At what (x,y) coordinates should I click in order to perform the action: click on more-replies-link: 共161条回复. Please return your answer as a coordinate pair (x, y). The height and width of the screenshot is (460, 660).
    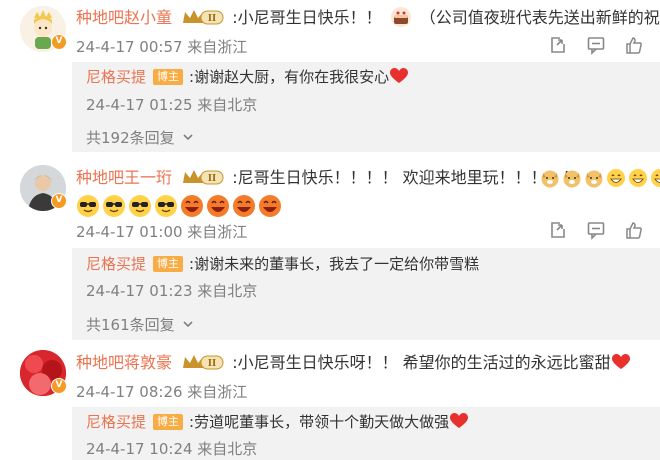
    Looking at the image, I should click on (139, 324).